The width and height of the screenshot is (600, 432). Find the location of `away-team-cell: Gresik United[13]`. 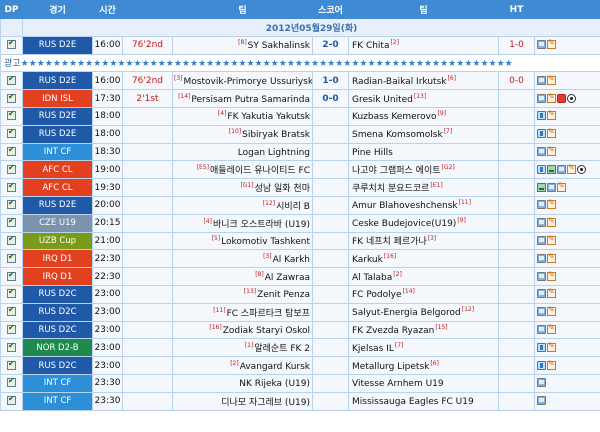

away-team-cell: Gresik United[13] is located at coordinates (423, 98).